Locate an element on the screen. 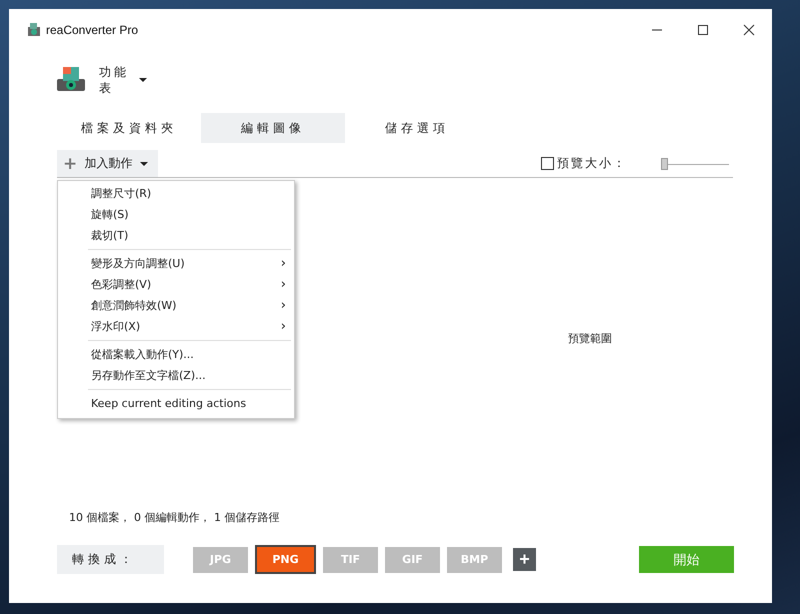  menu-item: 調整尺寸(R) is located at coordinates (176, 193).